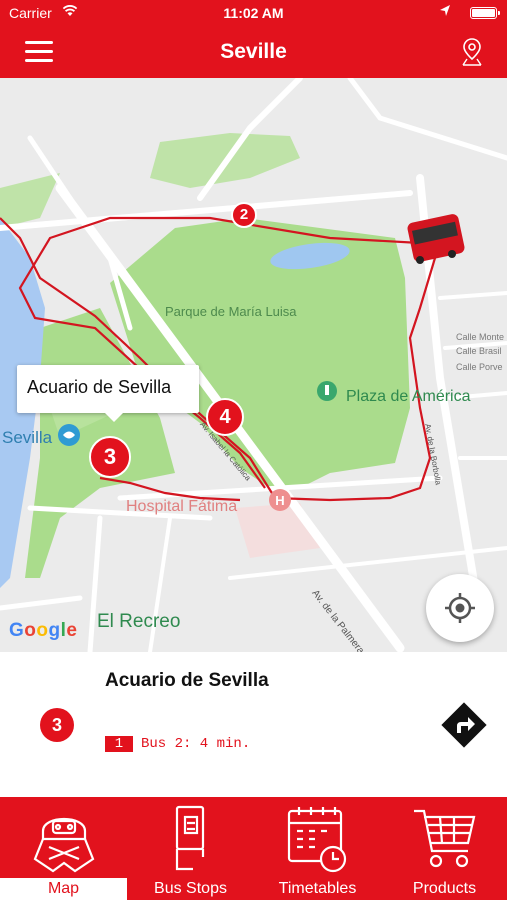  Describe the element at coordinates (444, 888) in the screenshot. I see `tab-label: Products` at that location.